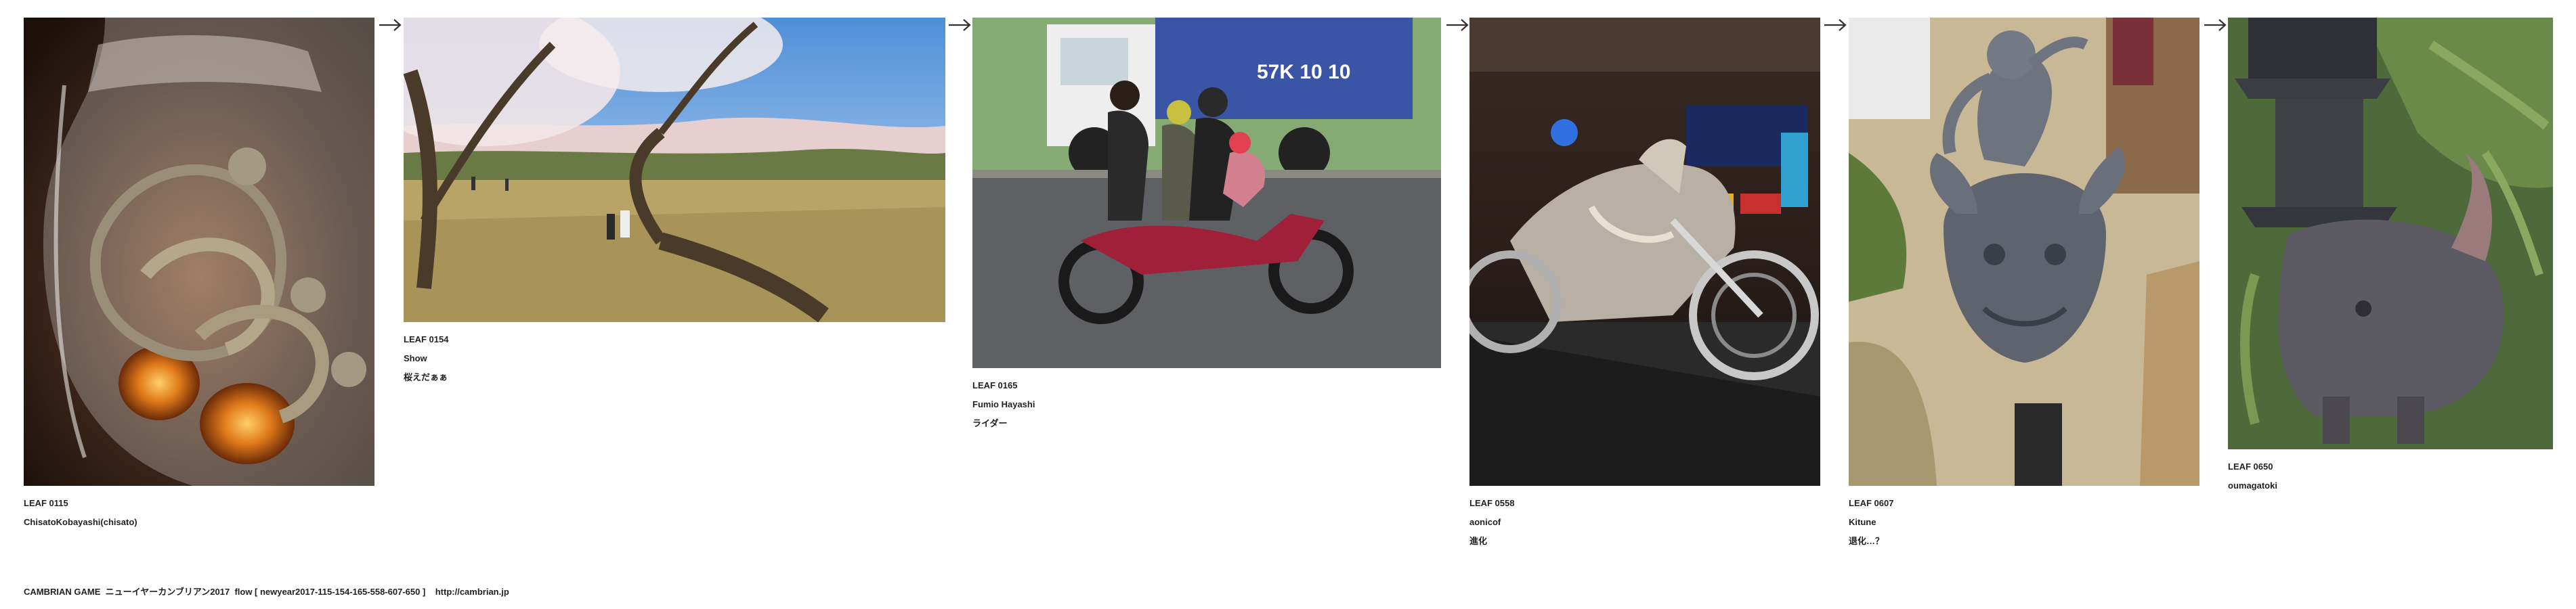 The image size is (2576, 609). I want to click on leaf-id: LEAF 0165, so click(995, 385).